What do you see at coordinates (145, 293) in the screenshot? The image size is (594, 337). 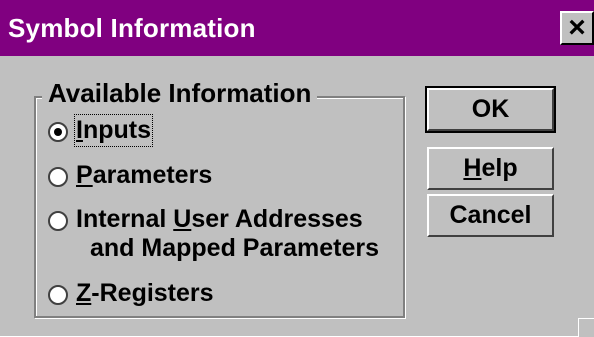 I see `radio-label-z-registers: Z-Registers` at bounding box center [145, 293].